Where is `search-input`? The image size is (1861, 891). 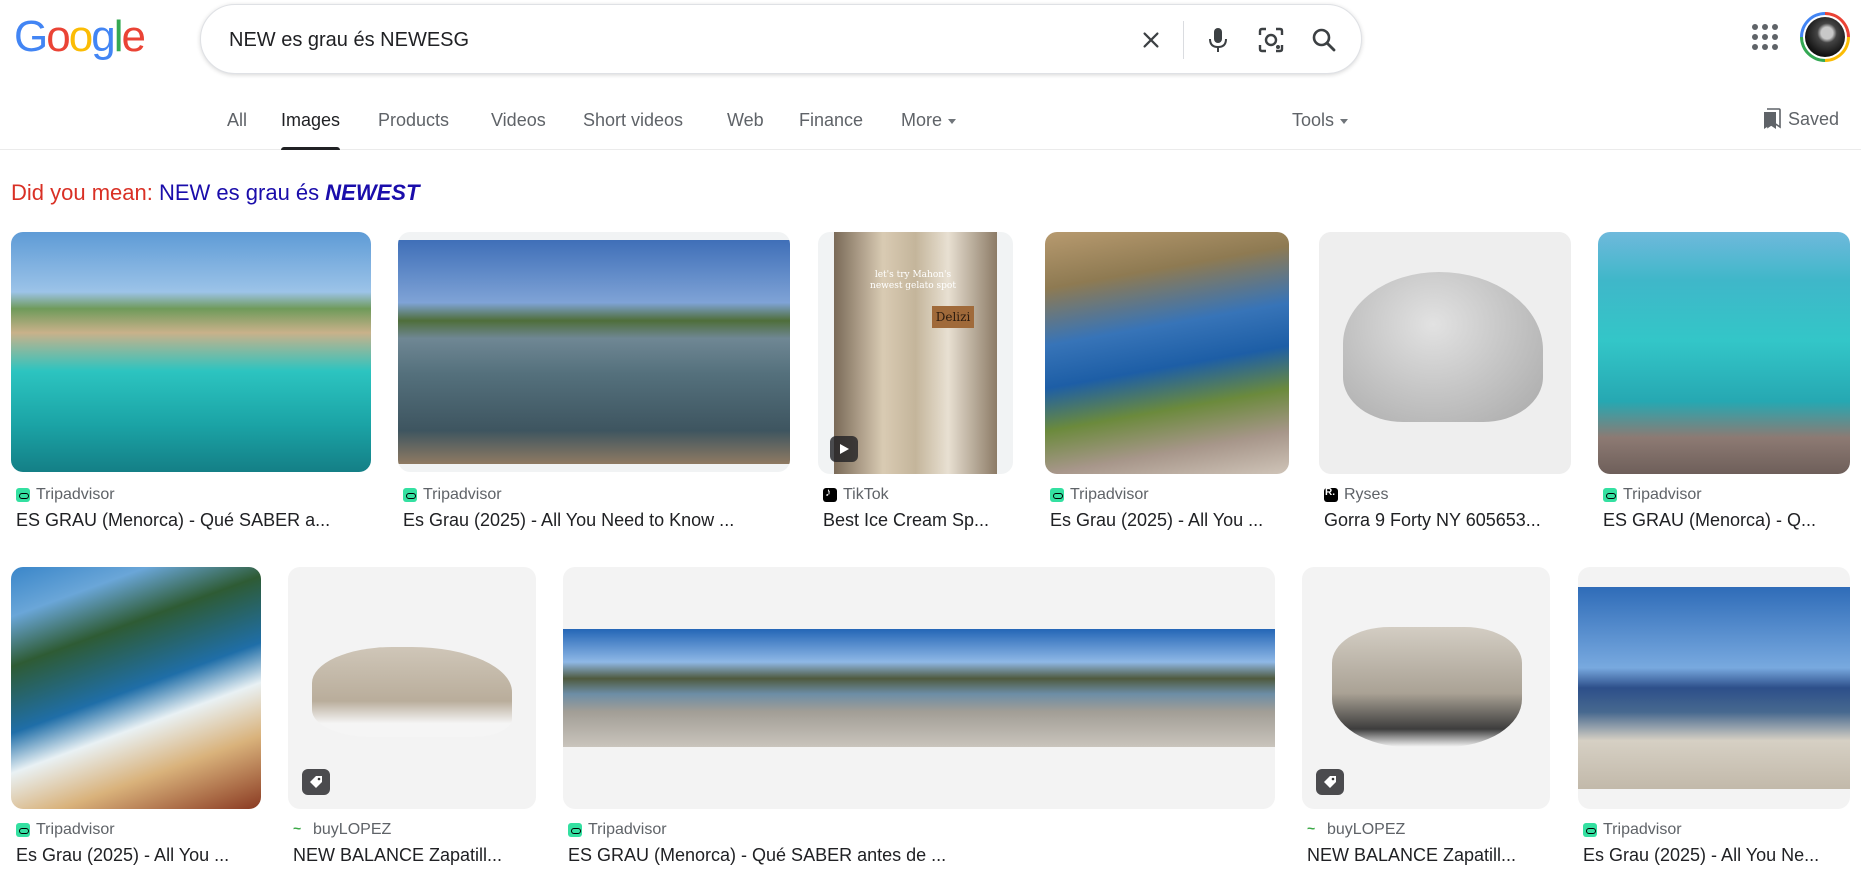
search-input is located at coordinates (654, 40).